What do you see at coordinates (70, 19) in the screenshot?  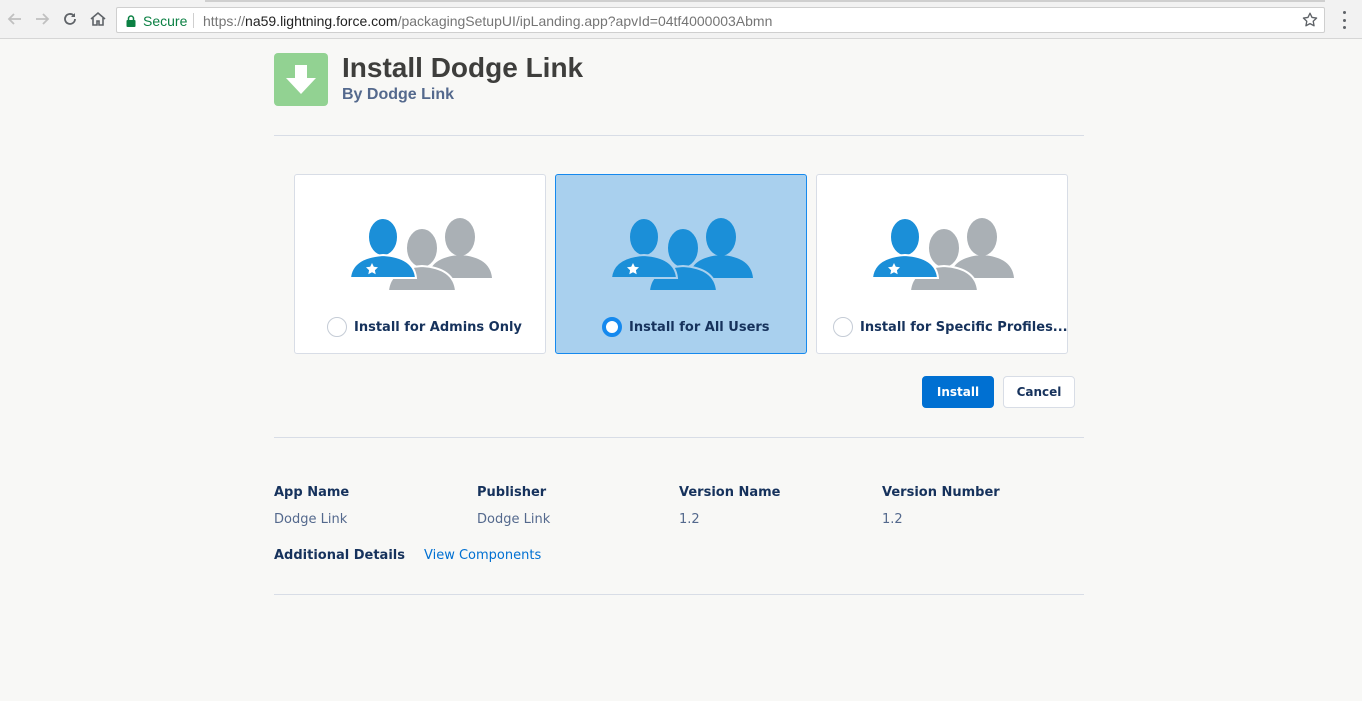 I see `reload-icon` at bounding box center [70, 19].